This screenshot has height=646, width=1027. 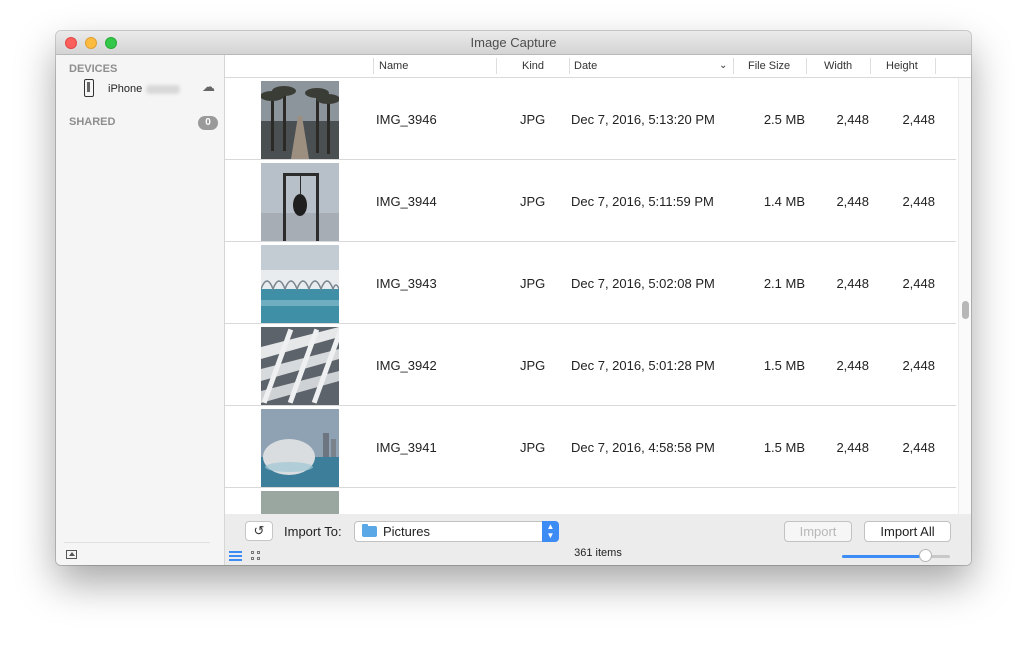 I want to click on file-name: IMG_3944, so click(x=406, y=201).